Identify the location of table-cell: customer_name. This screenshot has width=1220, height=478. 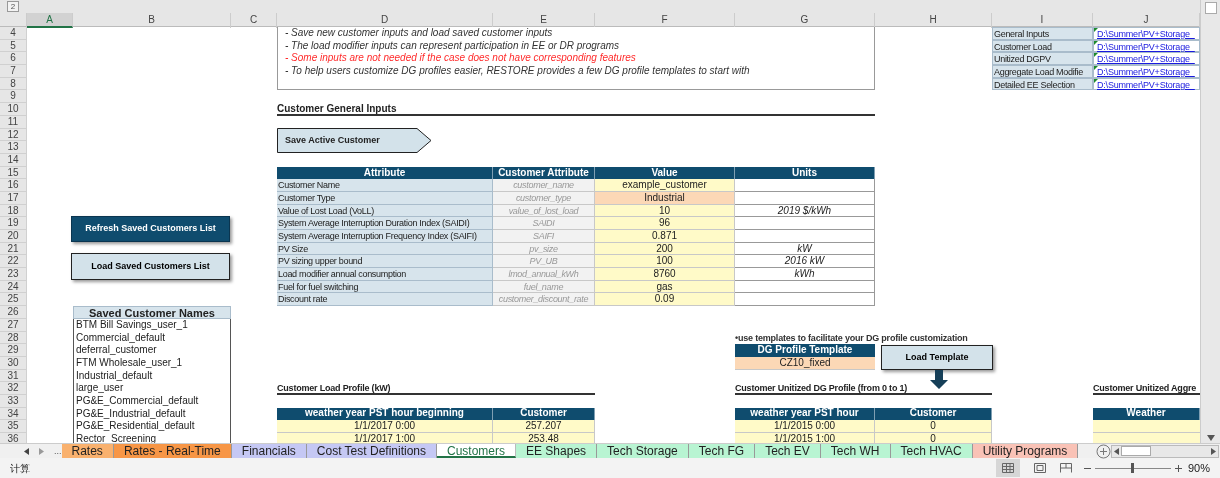
(544, 185).